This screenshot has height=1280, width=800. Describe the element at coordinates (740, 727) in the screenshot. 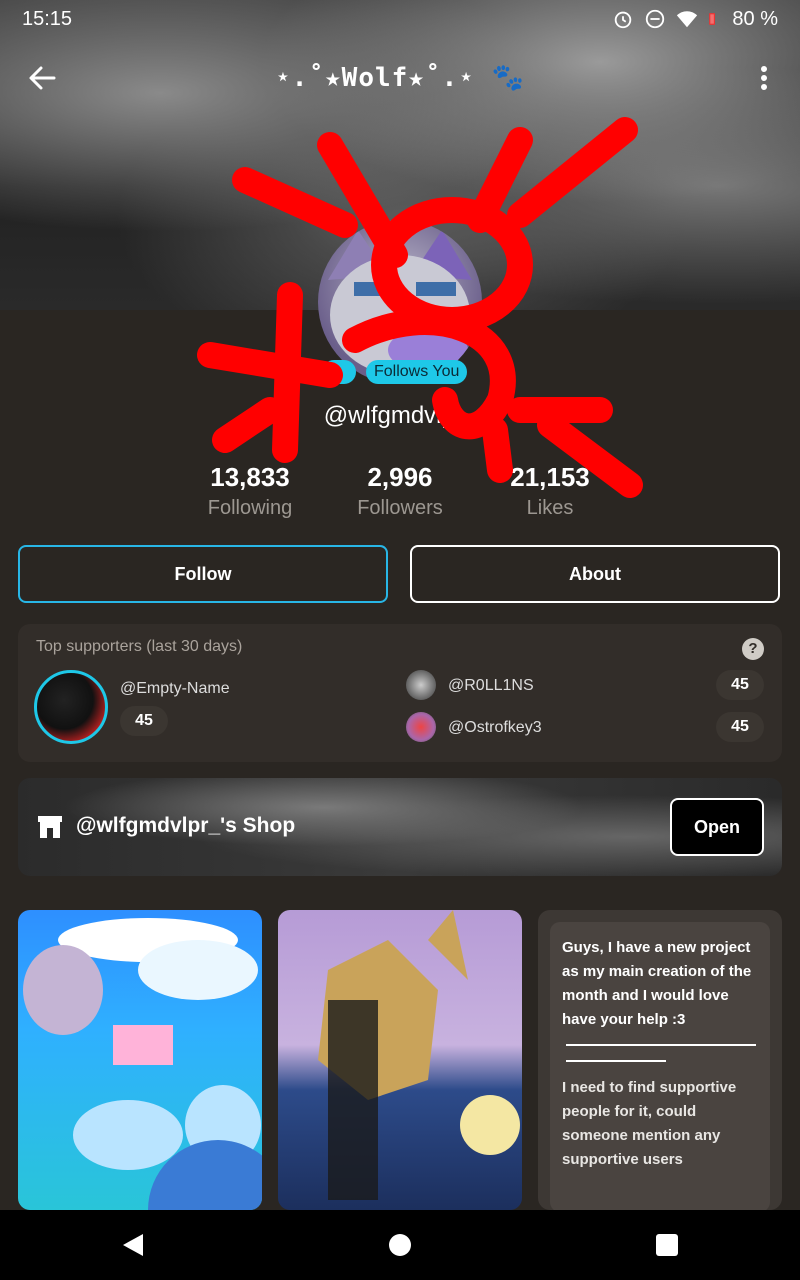

I see `supporter-count-ostrofkey: 45` at that location.